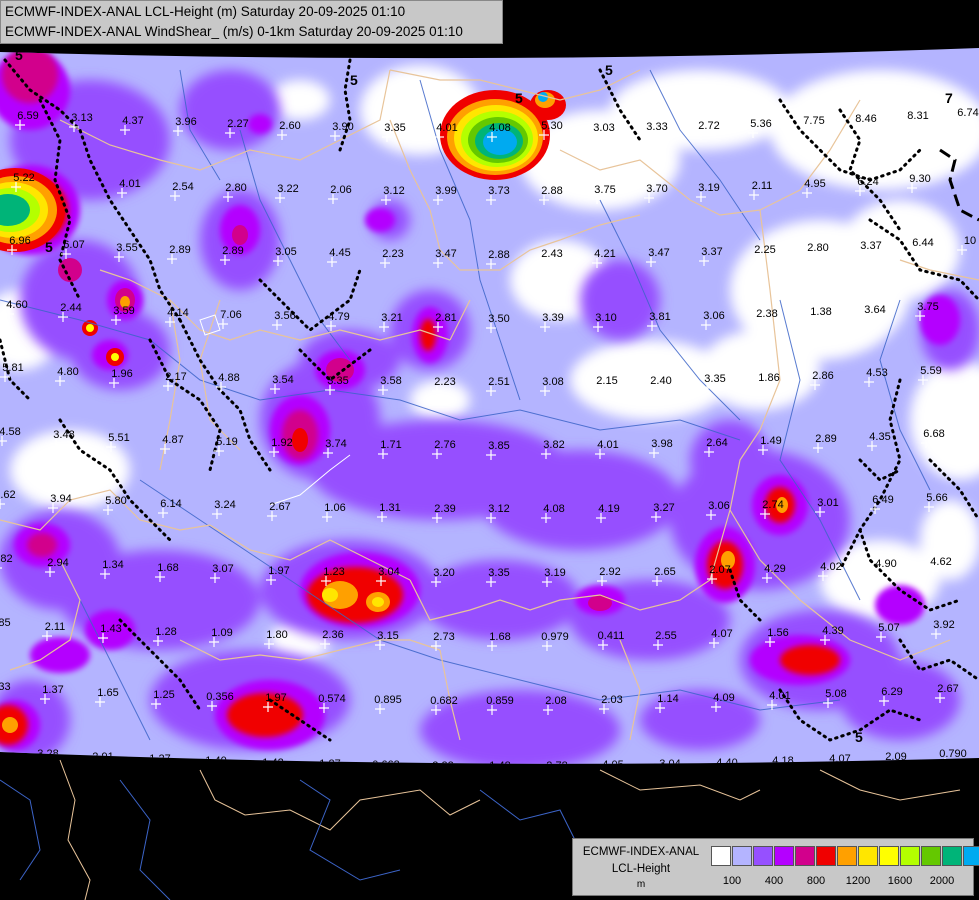 Image resolution: width=979 pixels, height=900 pixels. What do you see at coordinates (12, 368) in the screenshot?
I see `map-value-label: 5.81` at bounding box center [12, 368].